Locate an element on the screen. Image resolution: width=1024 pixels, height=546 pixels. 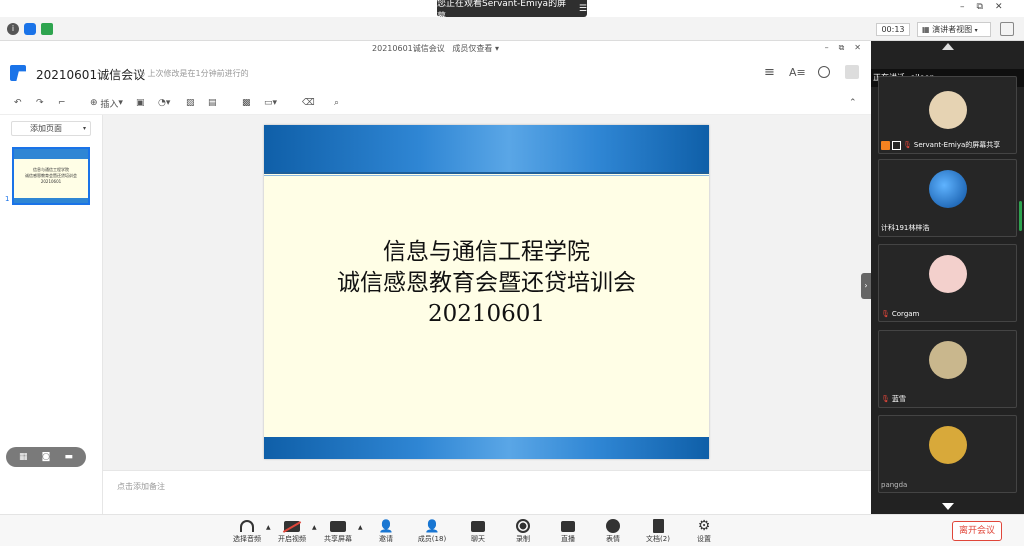
participant-label: 🎙 Corgam is located at coordinates (900, 314).